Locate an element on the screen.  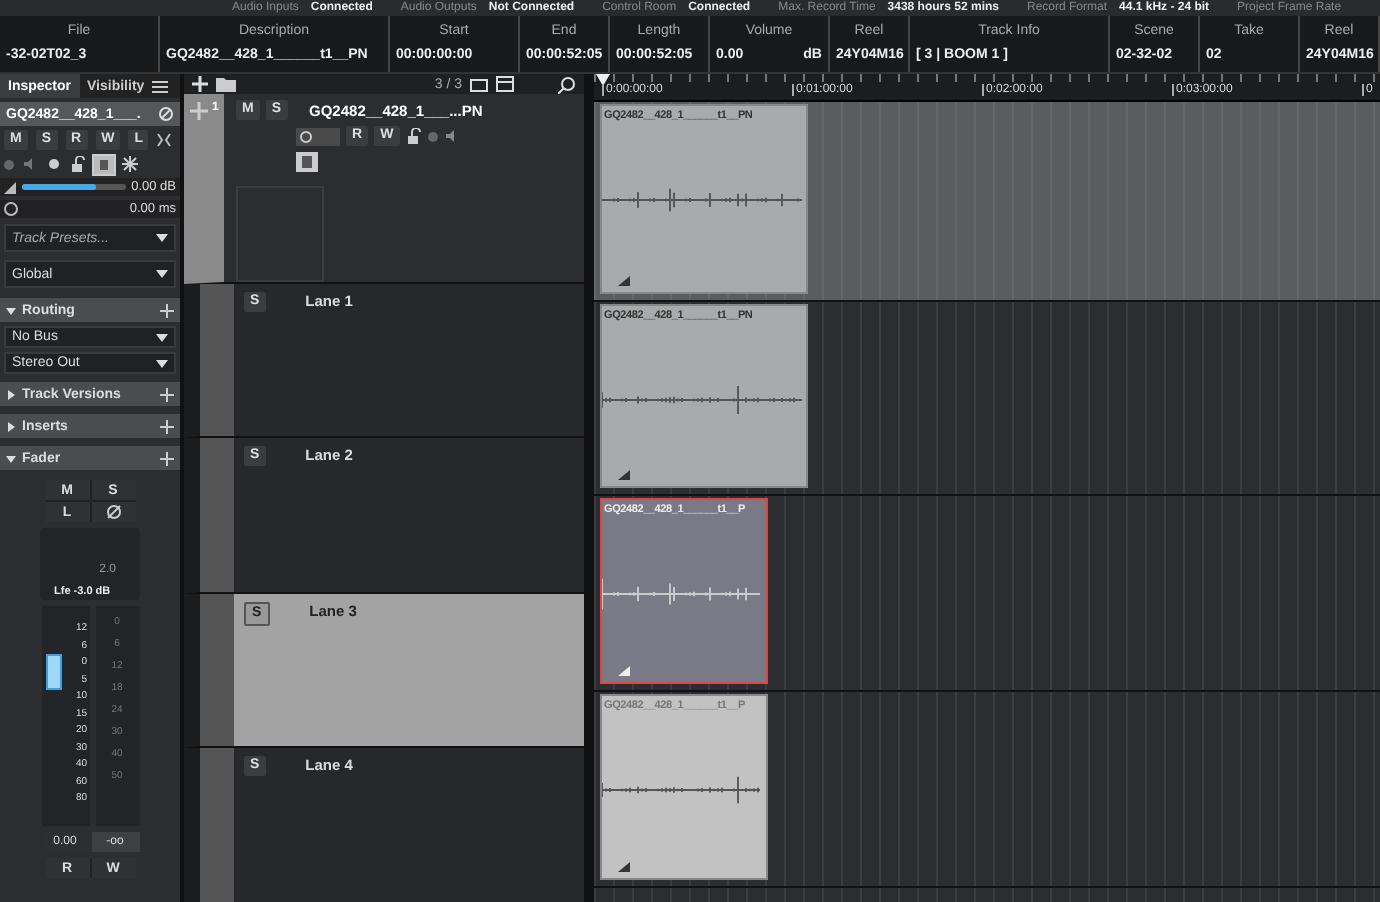
search-icon is located at coordinates (567, 84).